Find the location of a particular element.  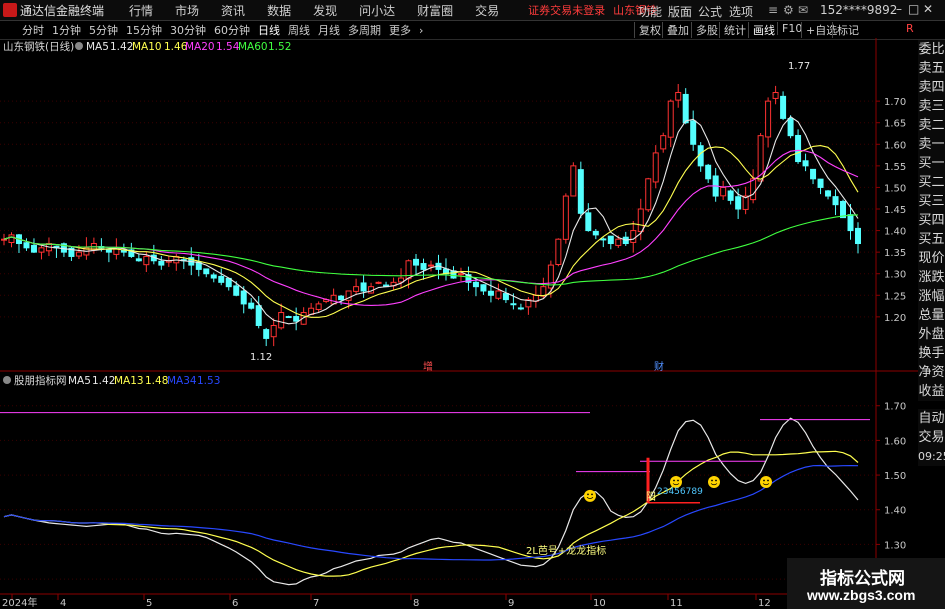

menu-news: 资讯 is located at coordinates (233, 10).